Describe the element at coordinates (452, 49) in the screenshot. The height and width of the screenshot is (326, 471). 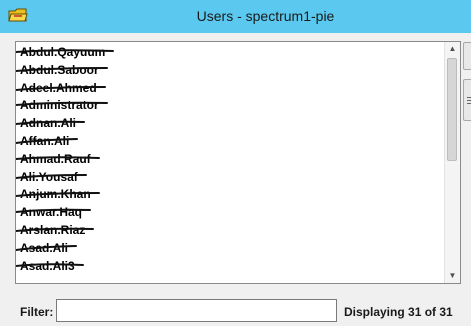
I see `scroll-up-arrow-icon: ▲` at that location.